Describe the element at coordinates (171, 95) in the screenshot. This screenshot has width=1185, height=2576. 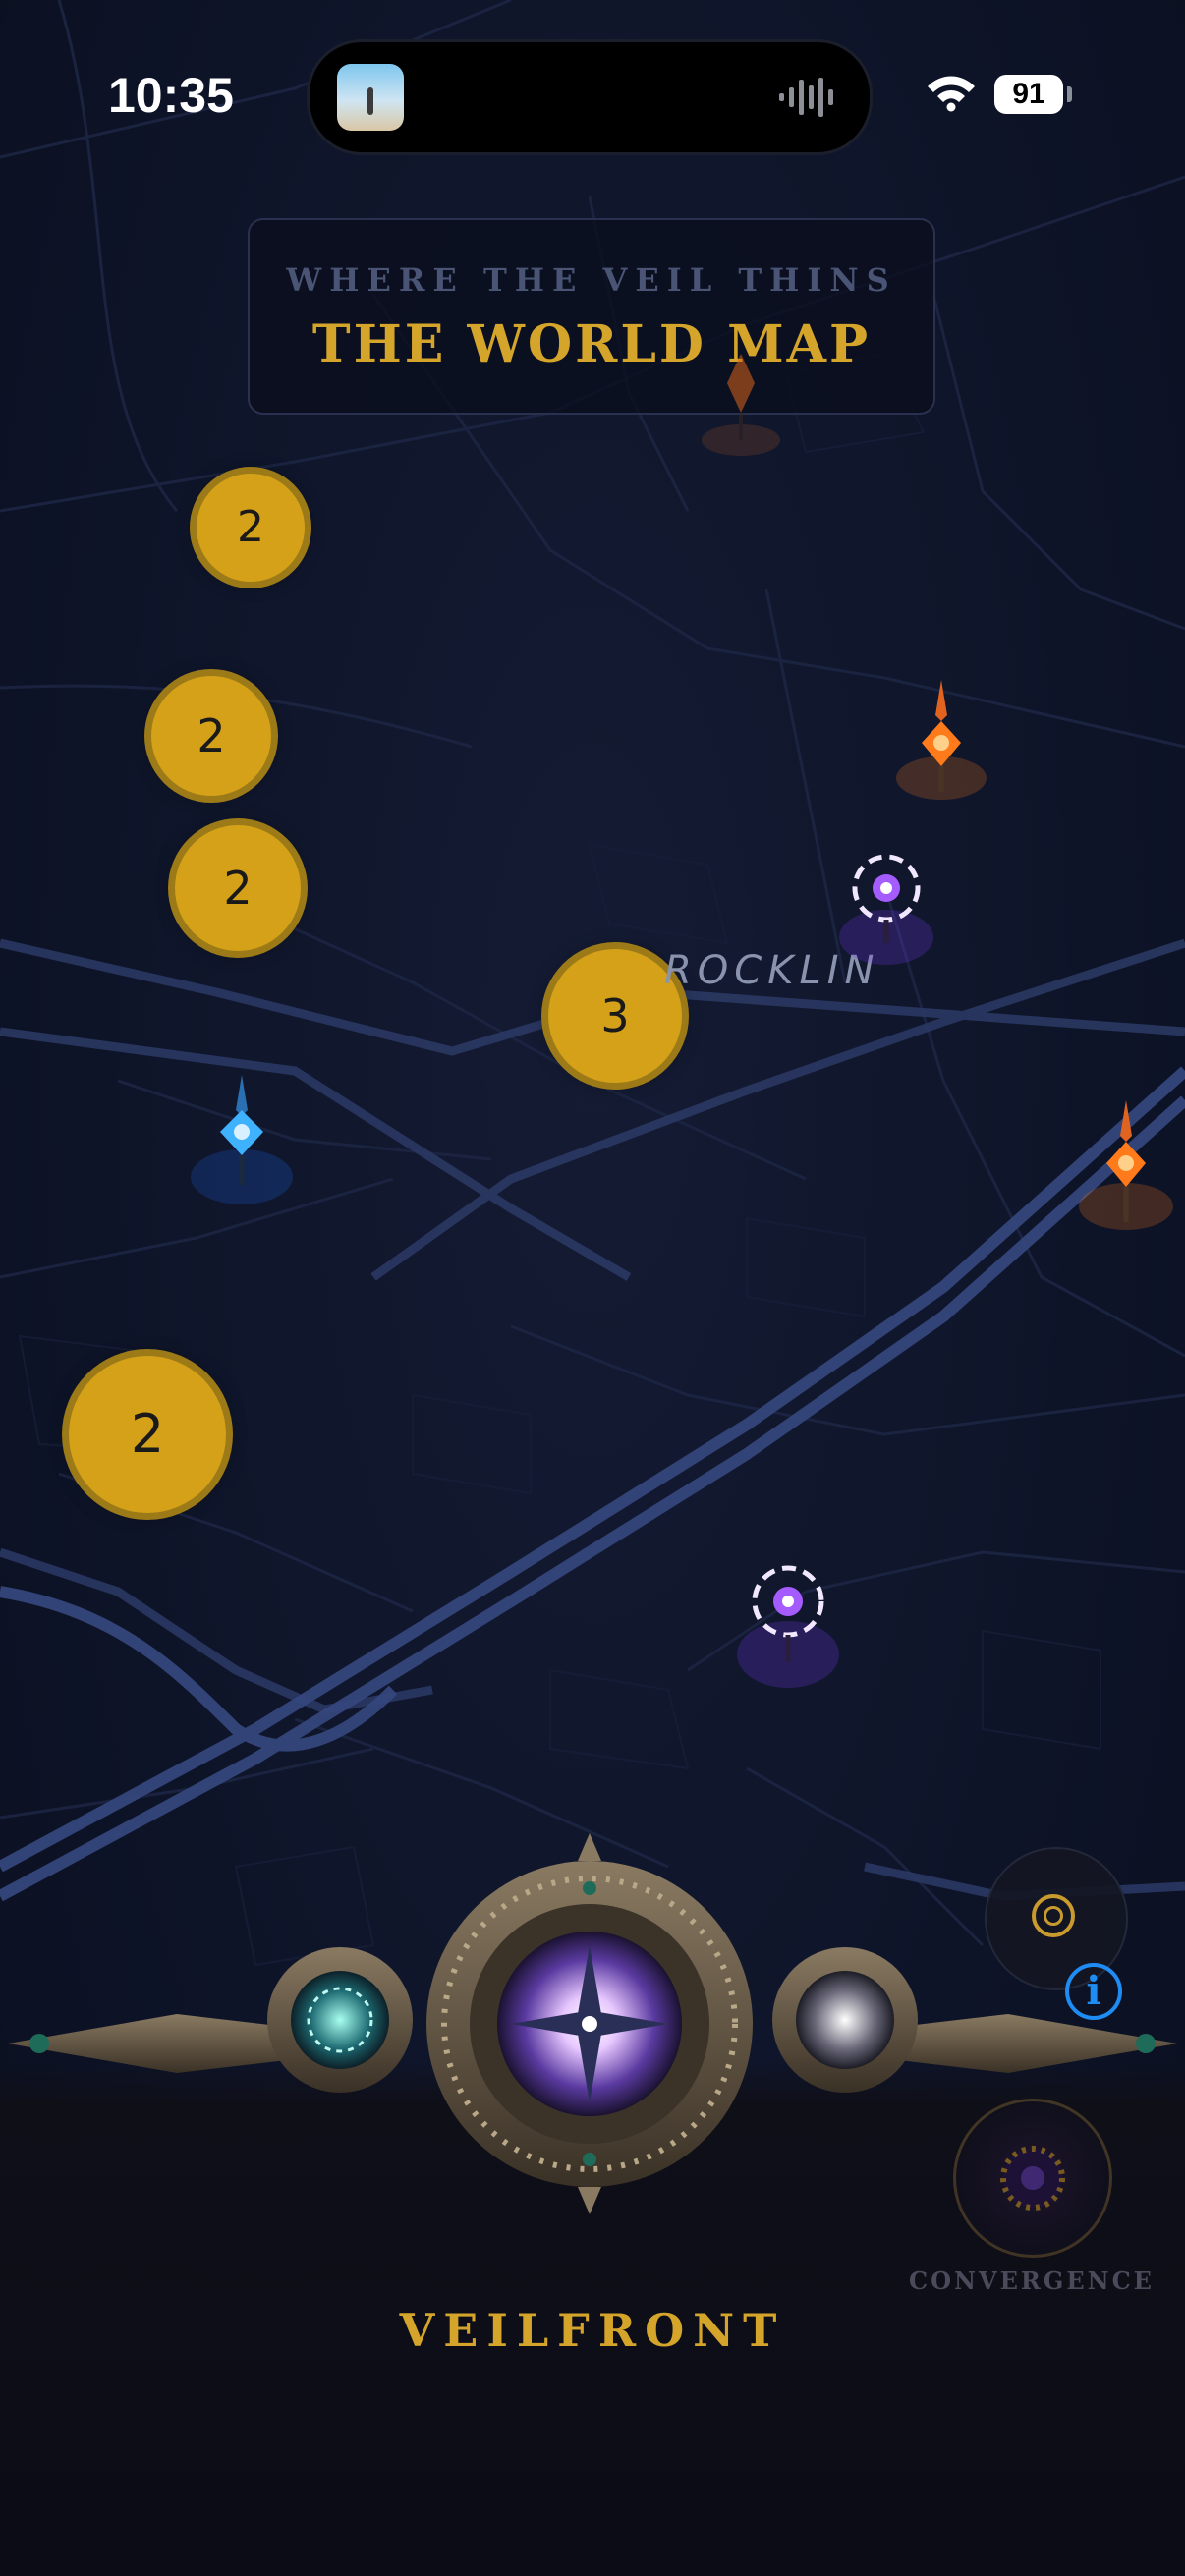
I see `status-time: 10:35` at that location.